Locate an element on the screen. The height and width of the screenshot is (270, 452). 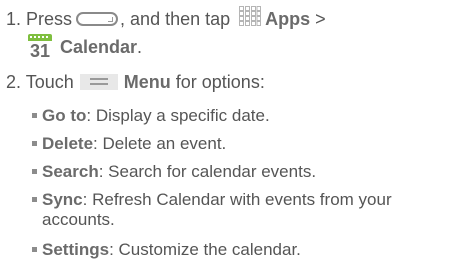
step-2-line: 2. Touch Menu for options: is located at coordinates (135, 82).